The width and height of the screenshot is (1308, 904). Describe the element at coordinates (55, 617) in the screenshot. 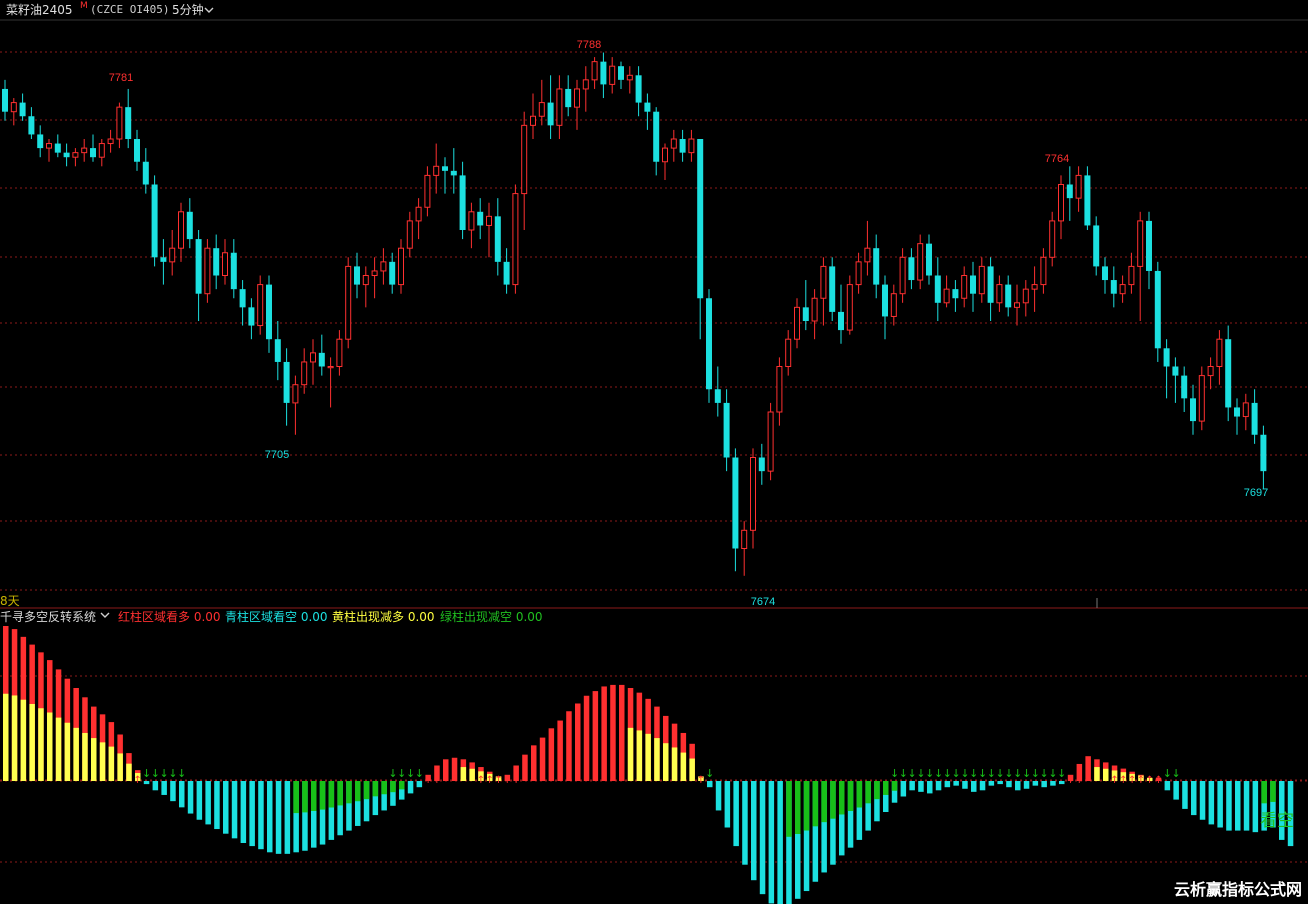

I see `indicator-name: 千寻多空反转系统` at that location.